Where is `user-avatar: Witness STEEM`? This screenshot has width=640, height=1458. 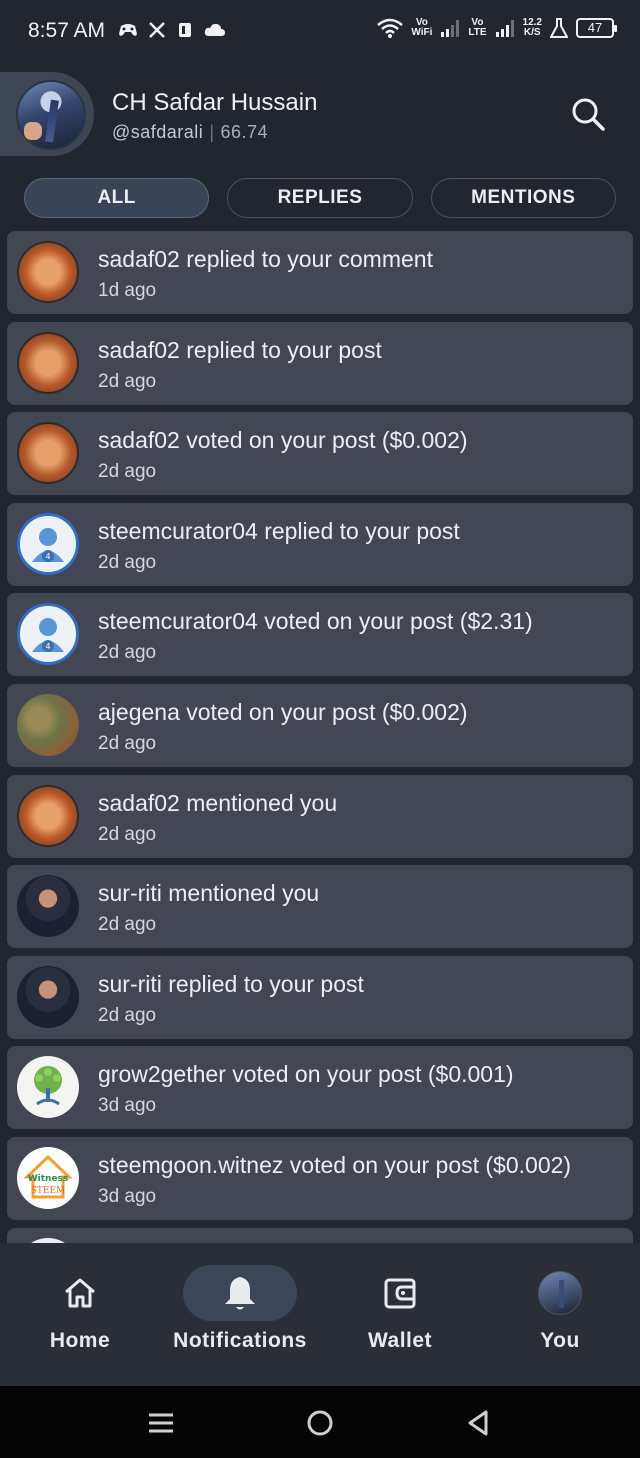 user-avatar: Witness STEEM is located at coordinates (48, 1177).